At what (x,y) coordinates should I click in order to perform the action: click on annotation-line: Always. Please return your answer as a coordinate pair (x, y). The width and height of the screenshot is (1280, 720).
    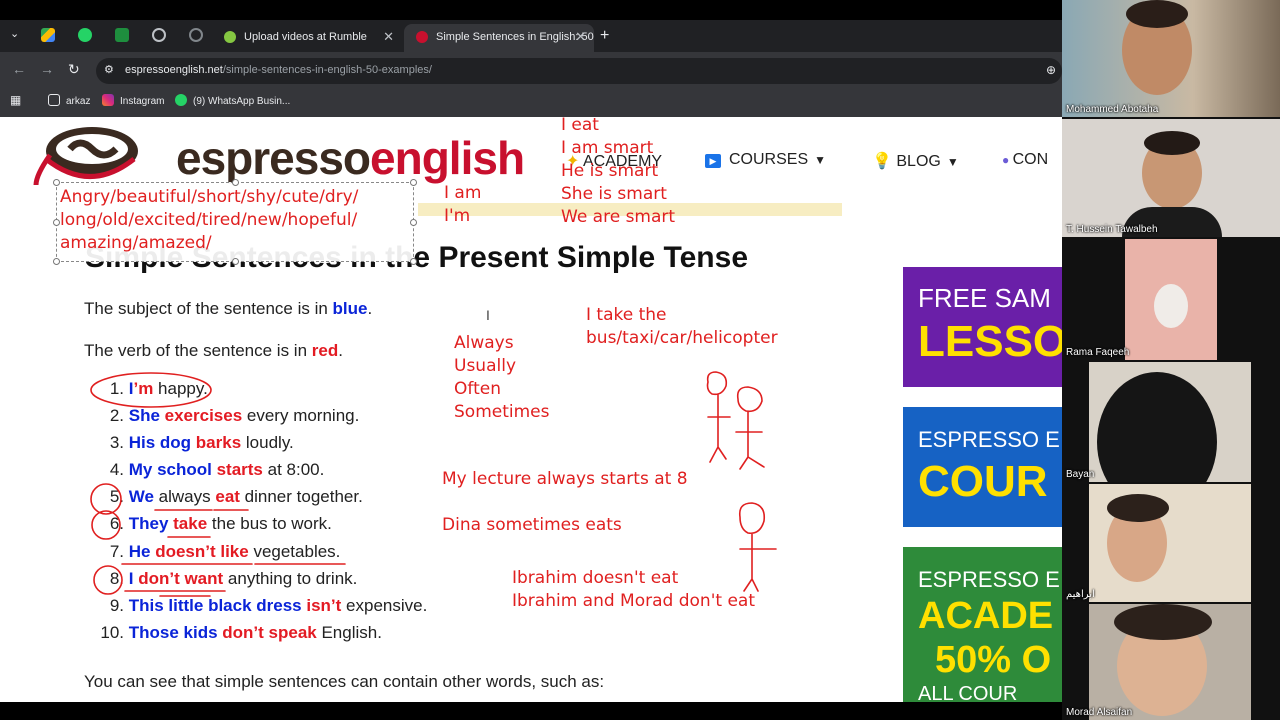
    Looking at the image, I should click on (484, 343).